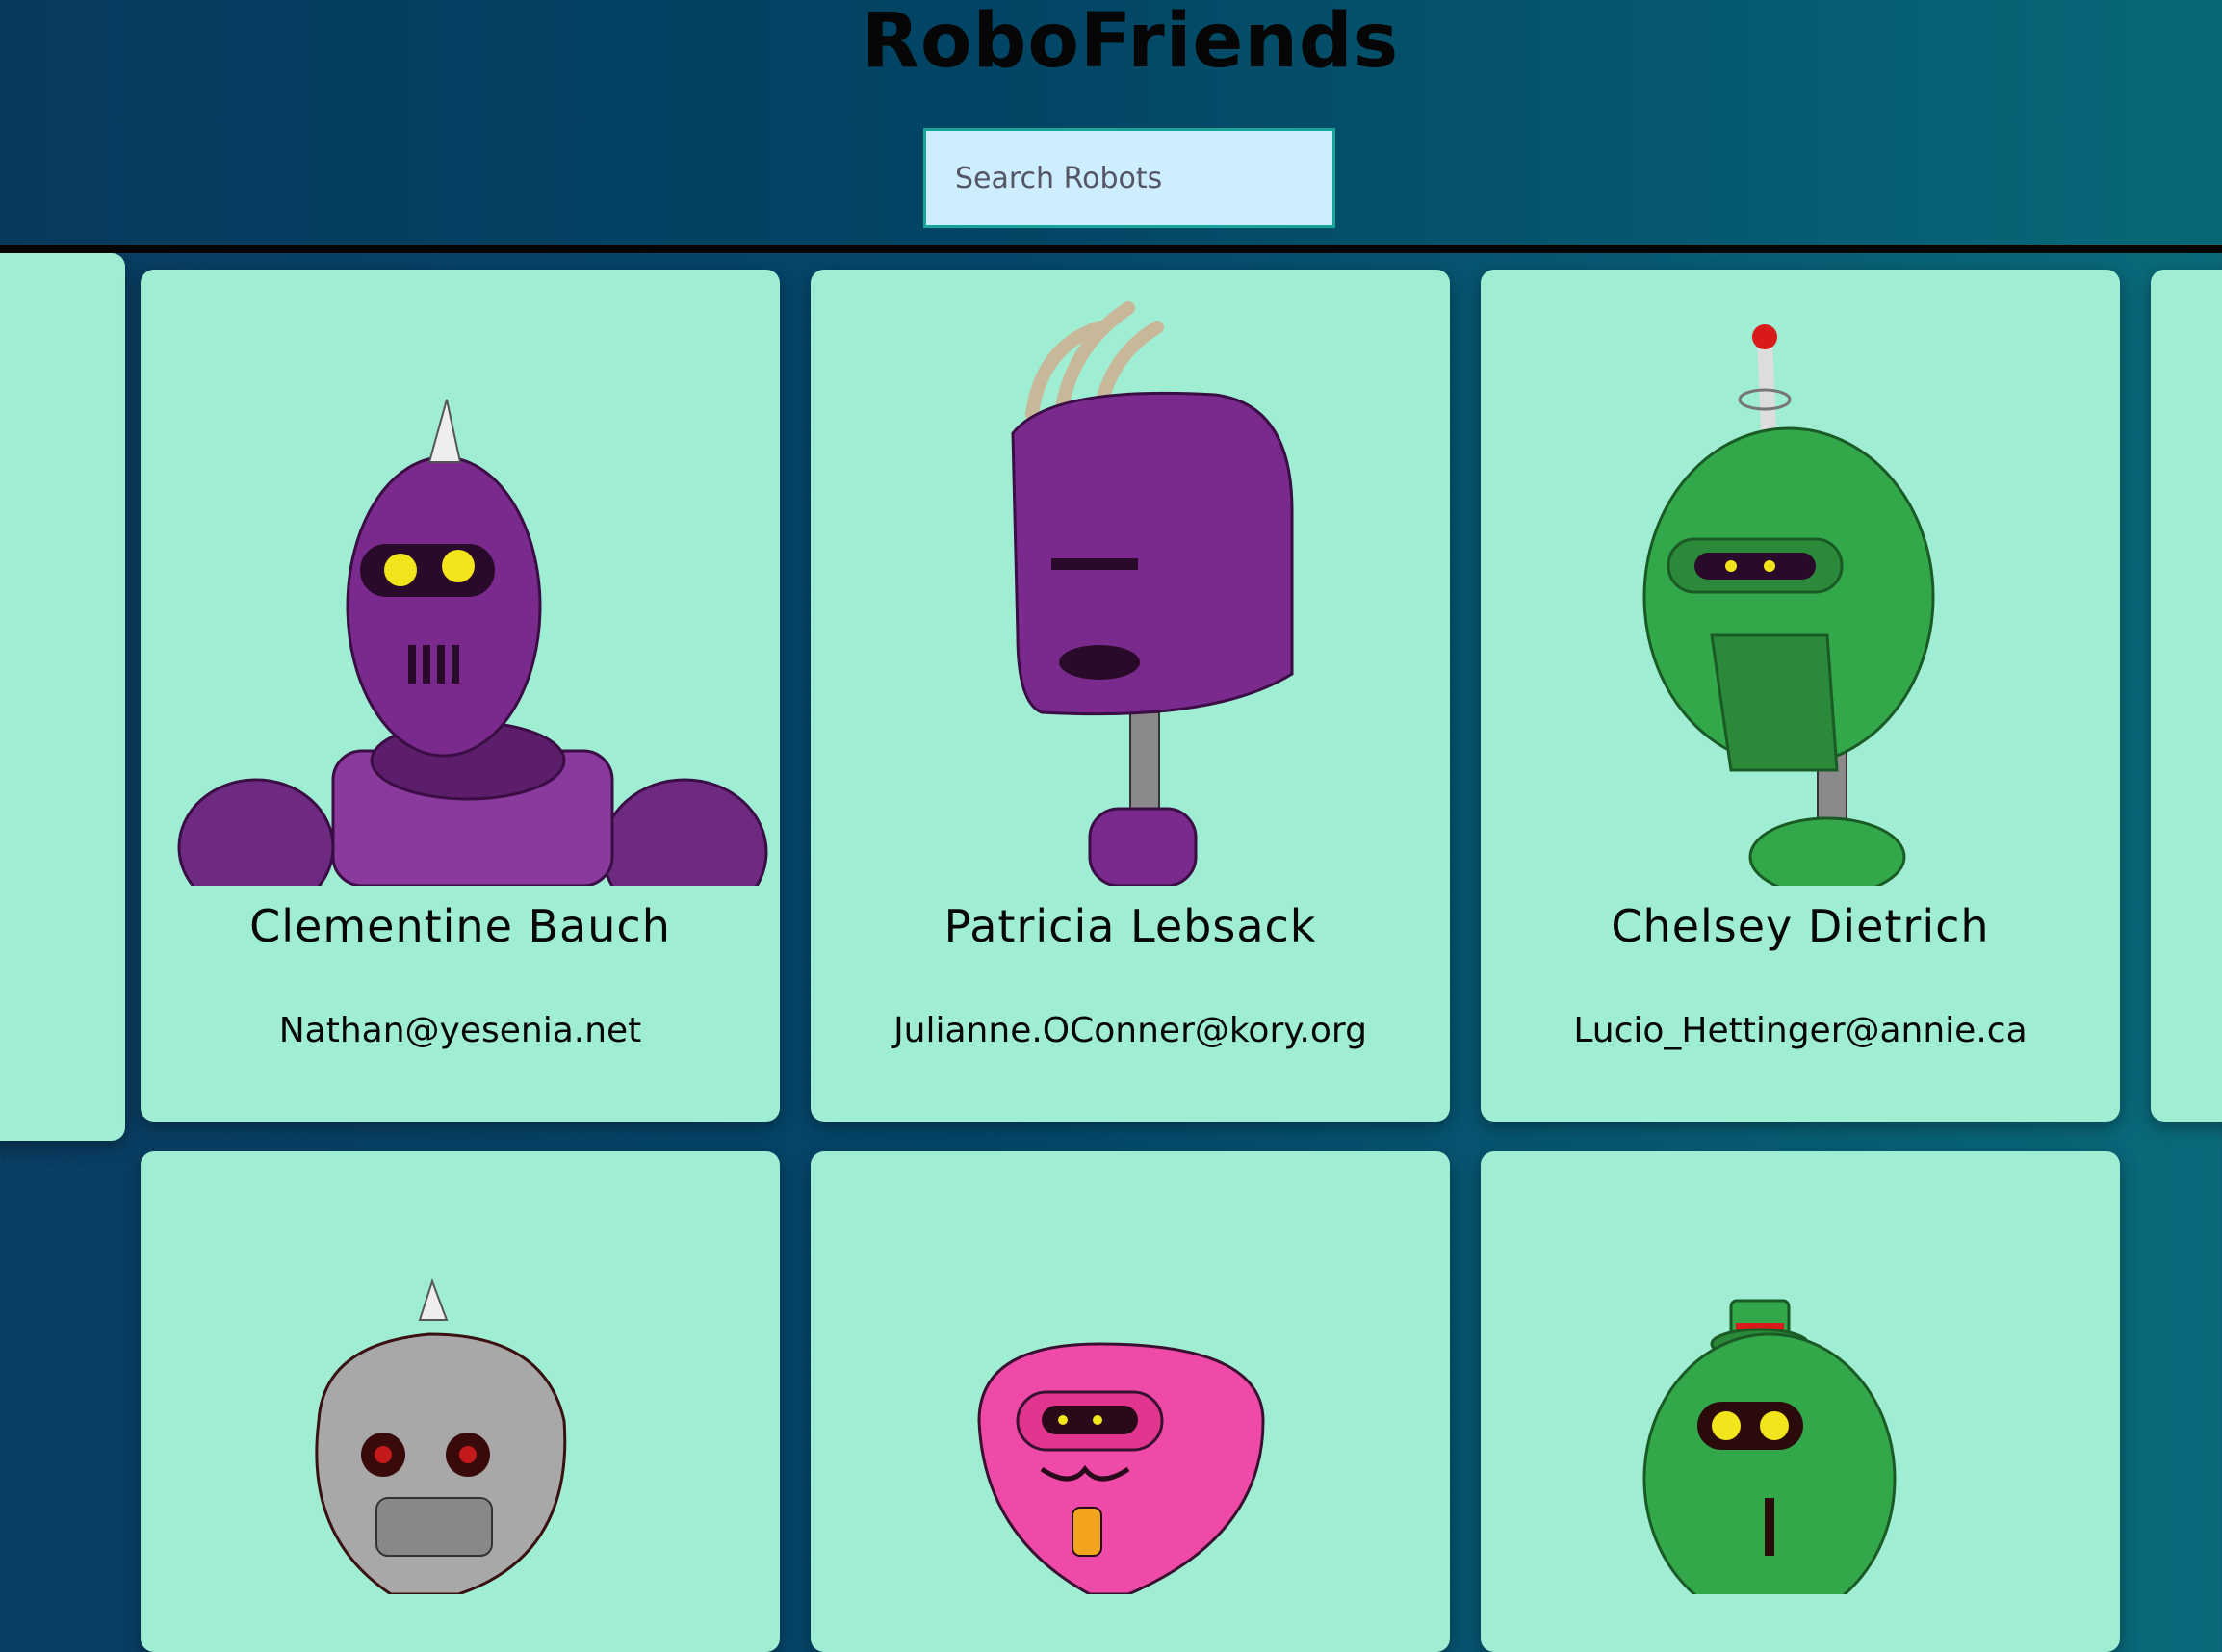  I want to click on robot-card-partial-right, so click(2186, 696).